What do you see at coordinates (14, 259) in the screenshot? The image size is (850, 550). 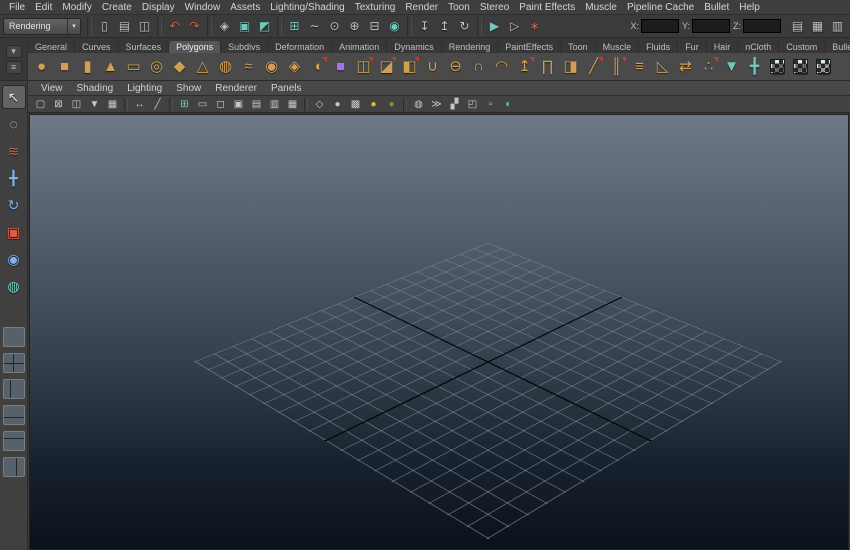 I see `universal-manipulator-icon: ◉` at bounding box center [14, 259].